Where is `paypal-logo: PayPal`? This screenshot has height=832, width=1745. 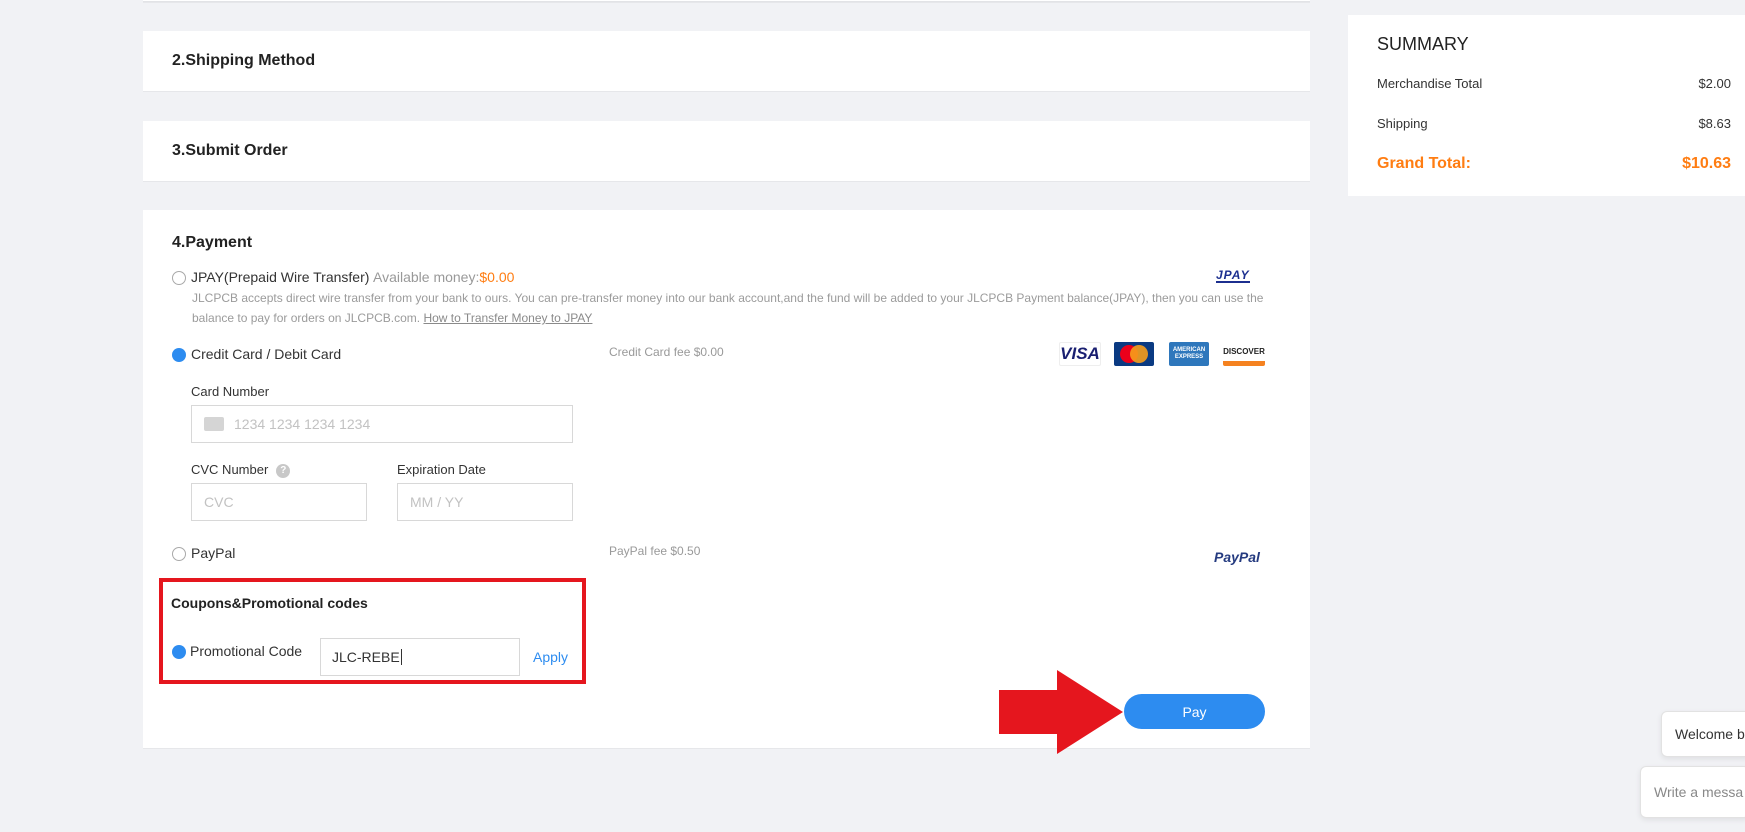
paypal-logo: PayPal is located at coordinates (1237, 557).